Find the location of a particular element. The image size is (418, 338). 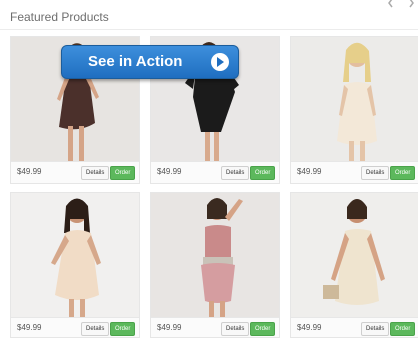

see-in-action-label: See in Action is located at coordinates (135, 61).